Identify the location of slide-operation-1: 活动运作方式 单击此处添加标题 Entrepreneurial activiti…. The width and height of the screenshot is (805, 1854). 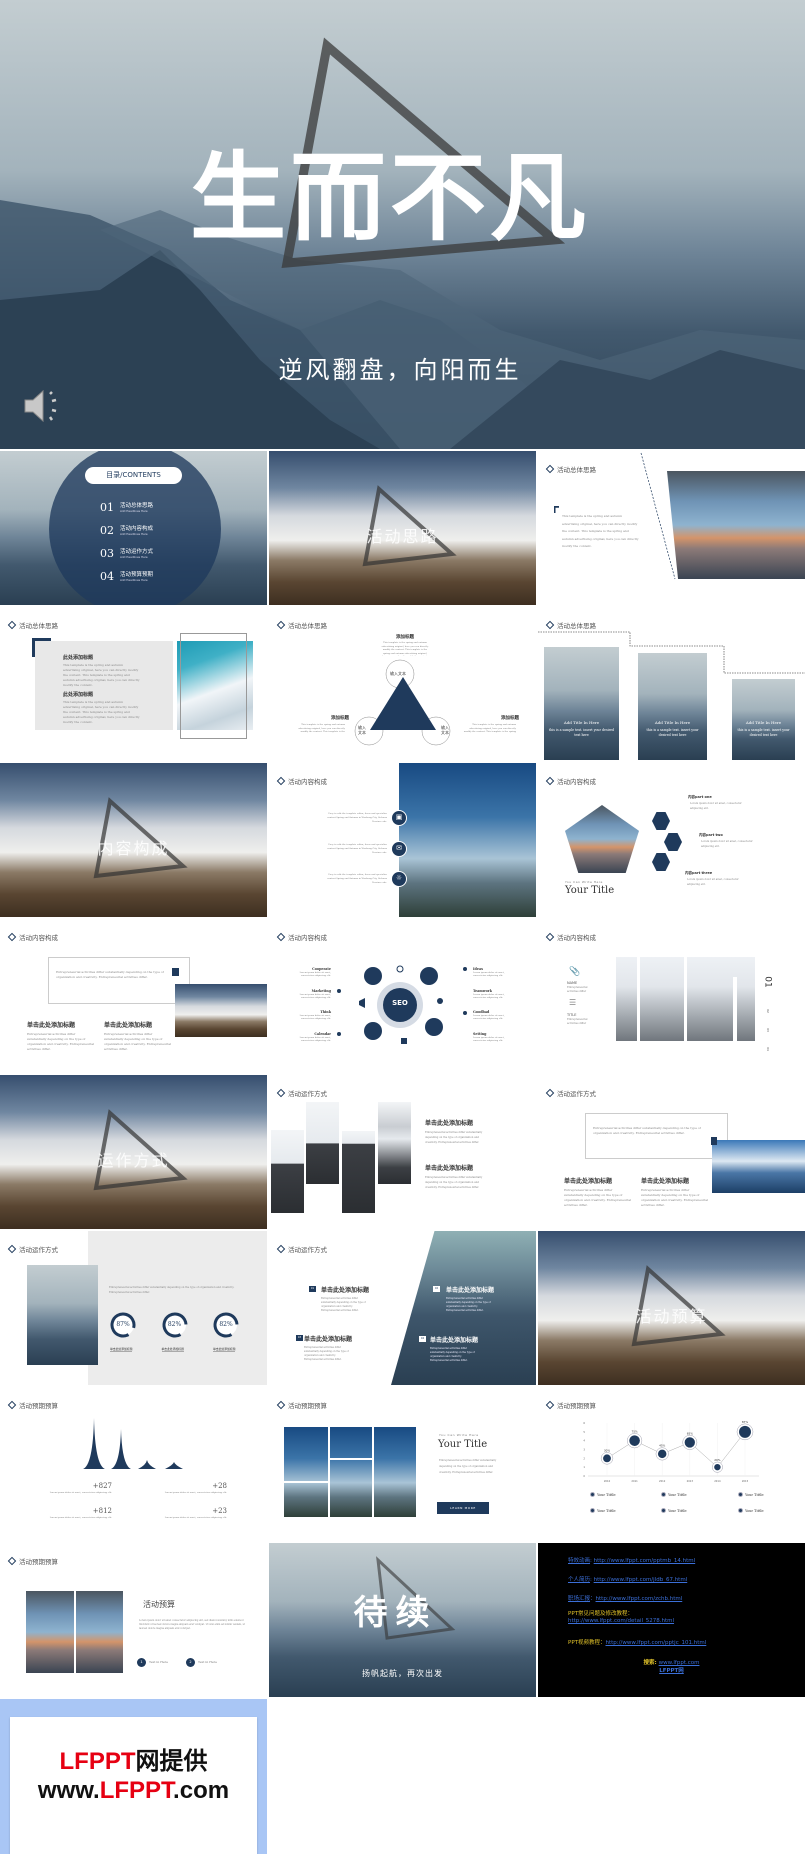
(402, 1152).